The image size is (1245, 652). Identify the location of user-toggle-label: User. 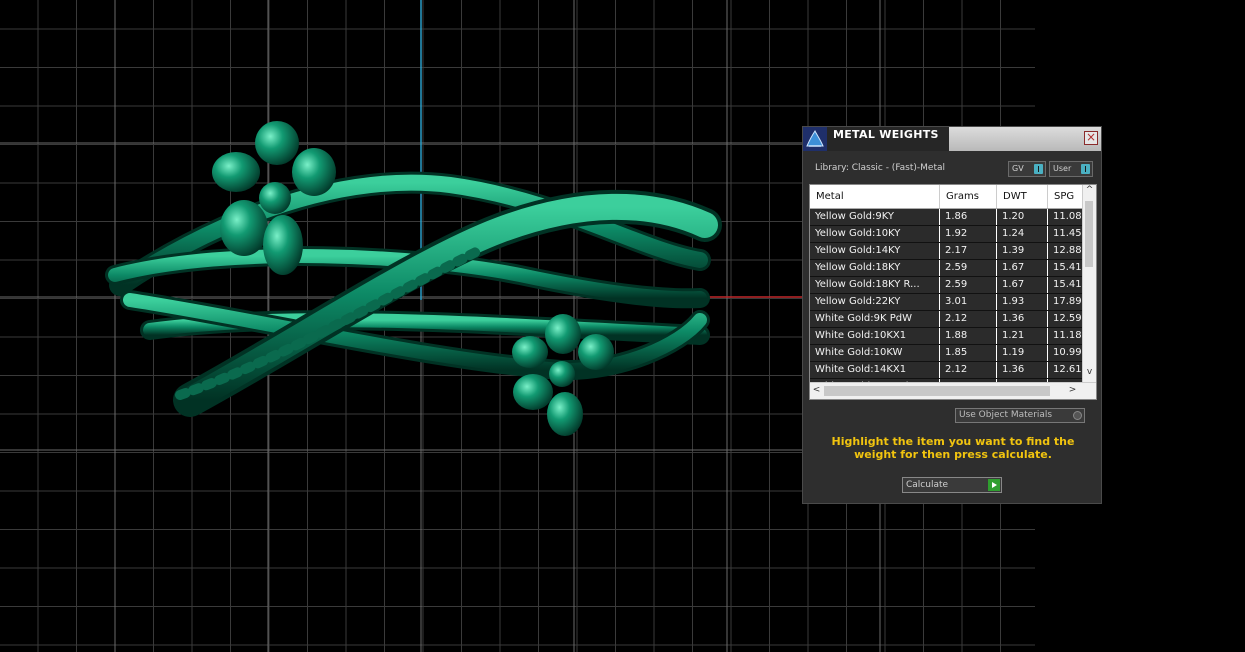
(1062, 168).